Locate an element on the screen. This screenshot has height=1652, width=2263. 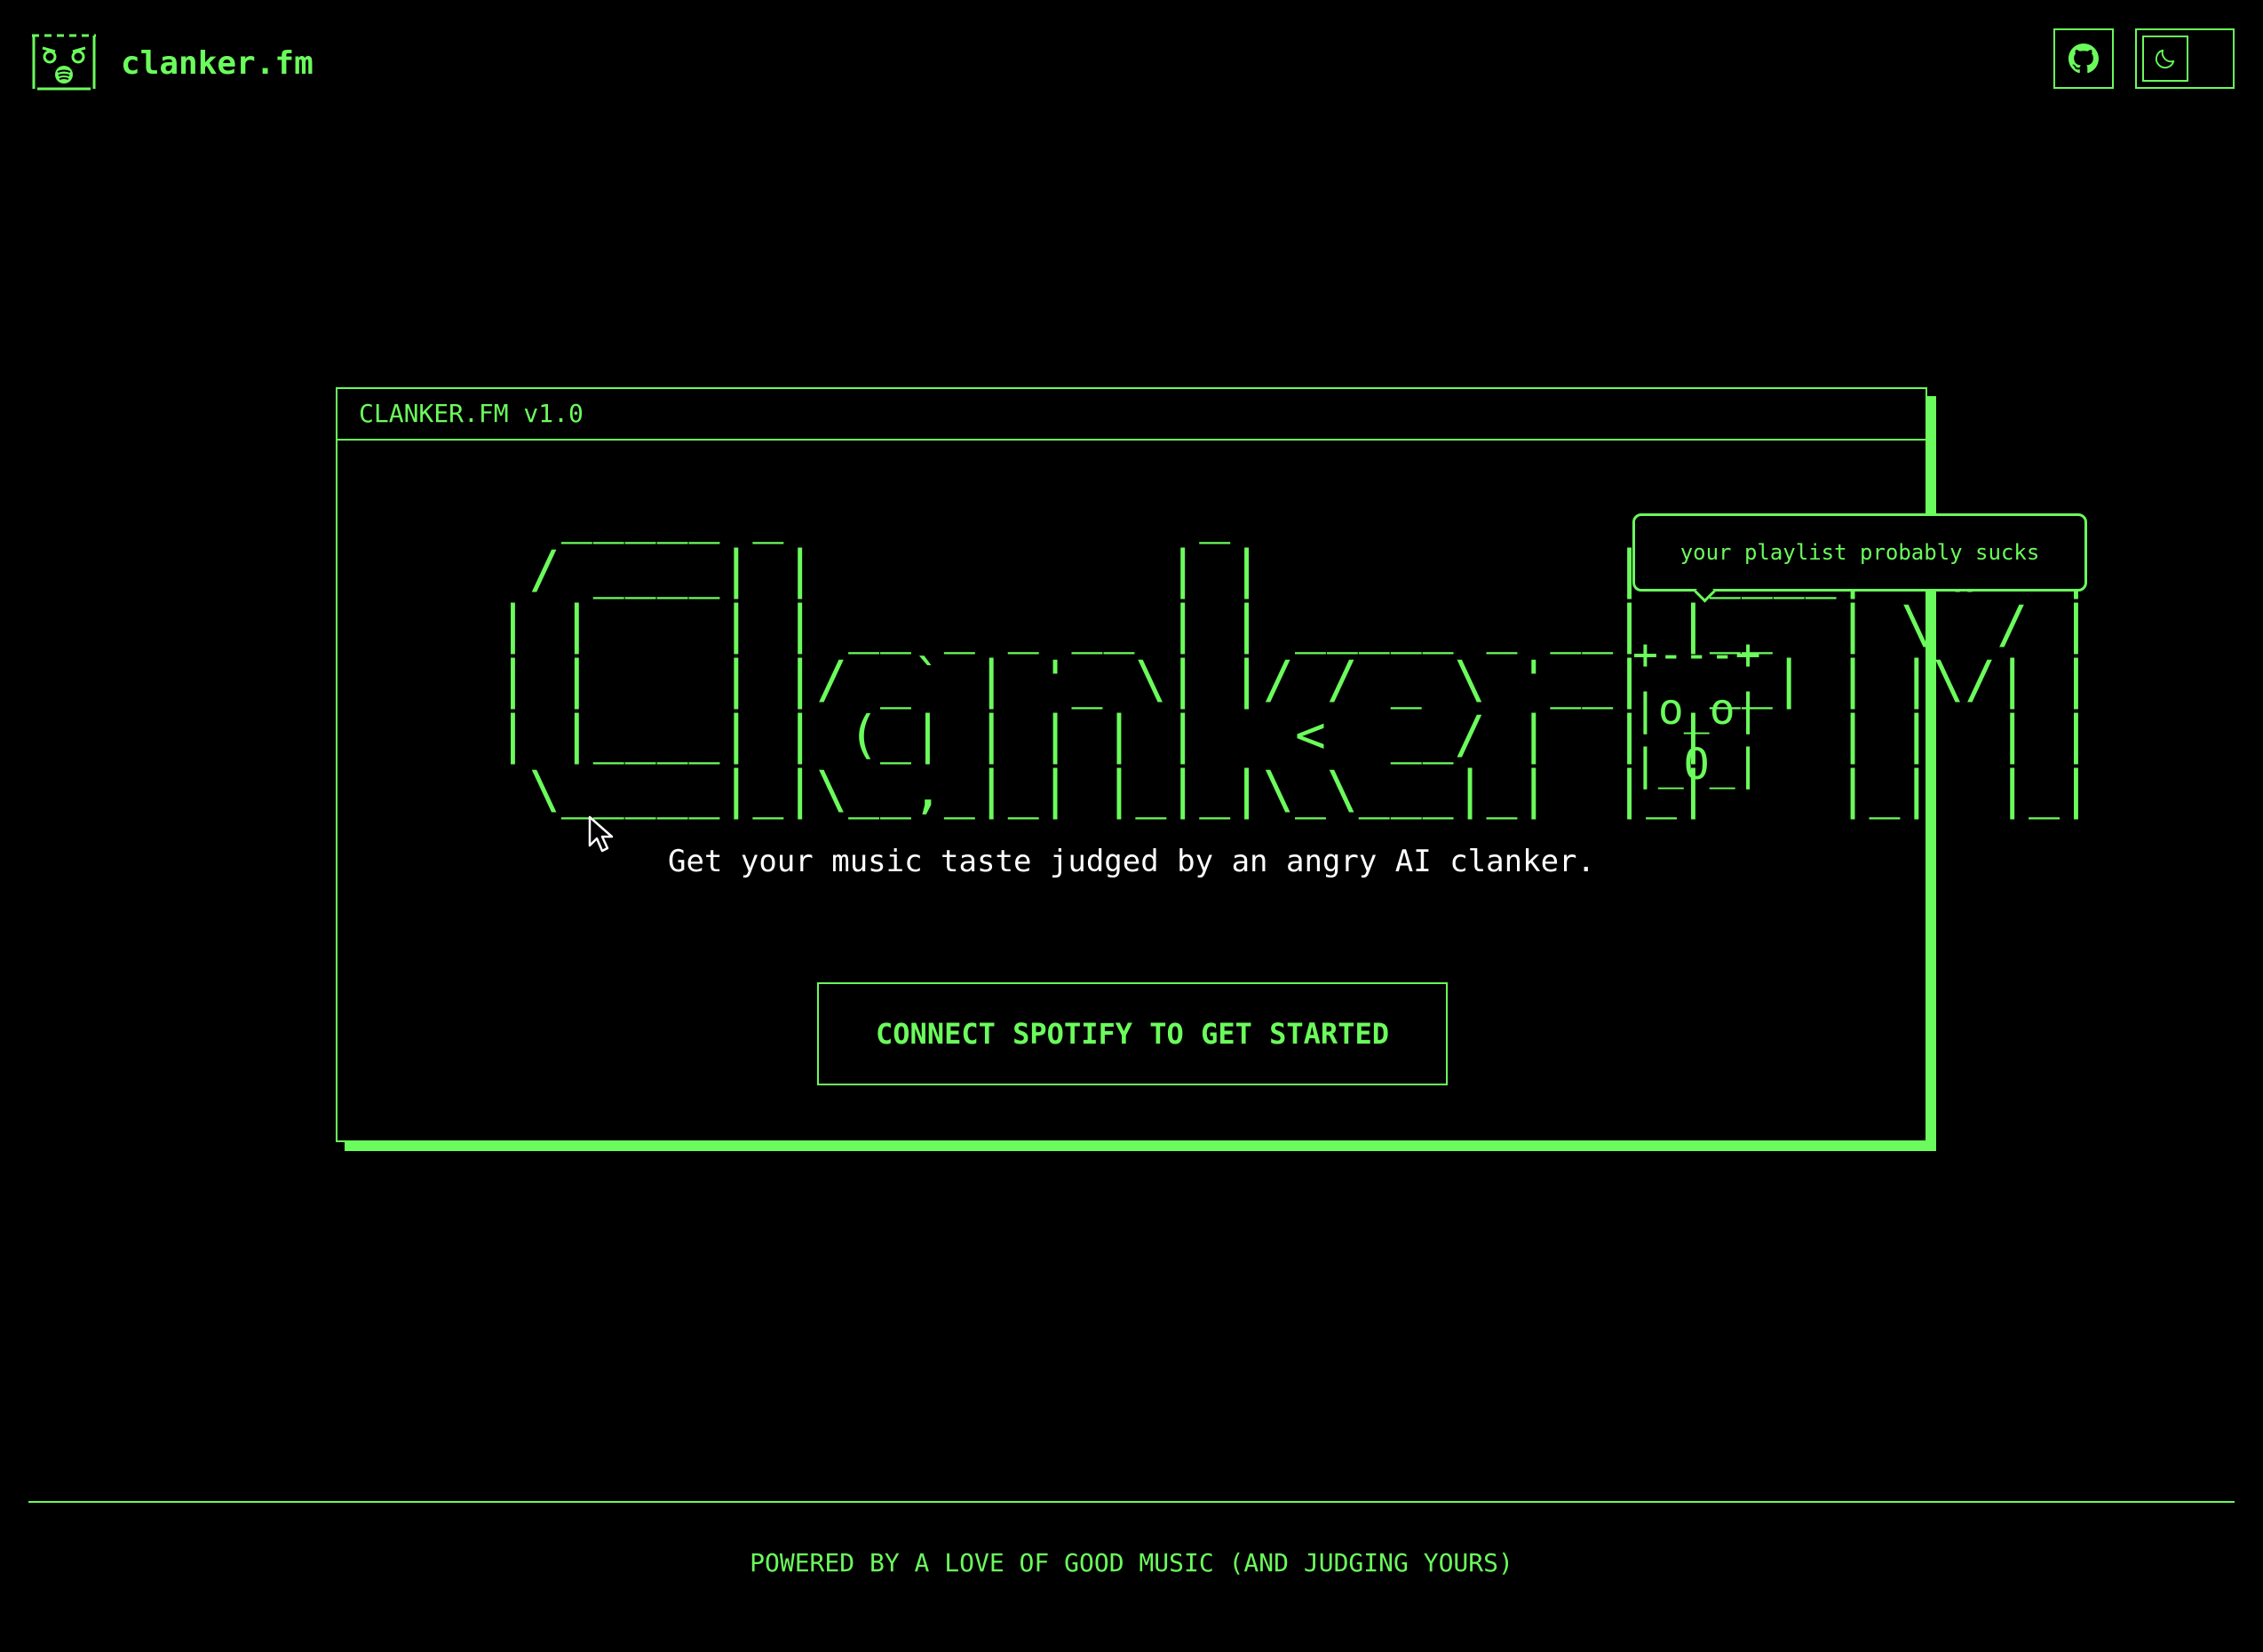
github-button is located at coordinates (2083, 58).